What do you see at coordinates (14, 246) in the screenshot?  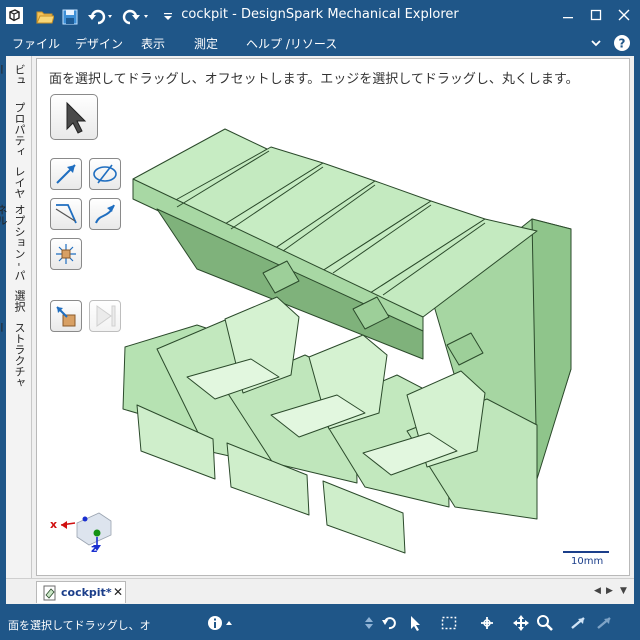 I see `side-tab-options-panel: オプション - パネル` at bounding box center [14, 246].